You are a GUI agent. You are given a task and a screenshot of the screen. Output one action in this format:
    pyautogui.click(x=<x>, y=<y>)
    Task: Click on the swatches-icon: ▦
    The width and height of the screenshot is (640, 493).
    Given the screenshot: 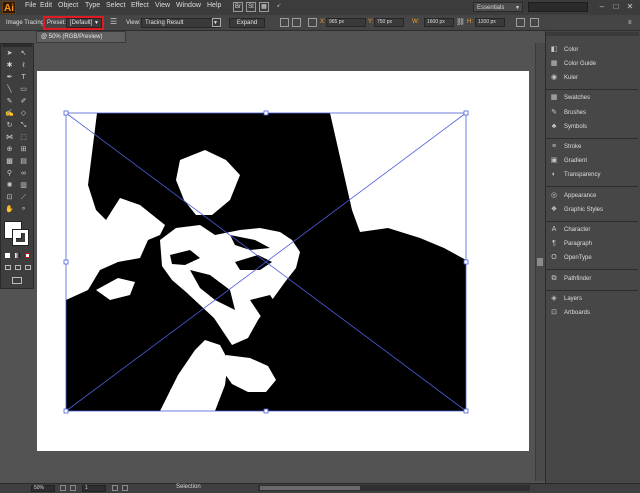 What is the action you would take?
    pyautogui.click(x=554, y=97)
    